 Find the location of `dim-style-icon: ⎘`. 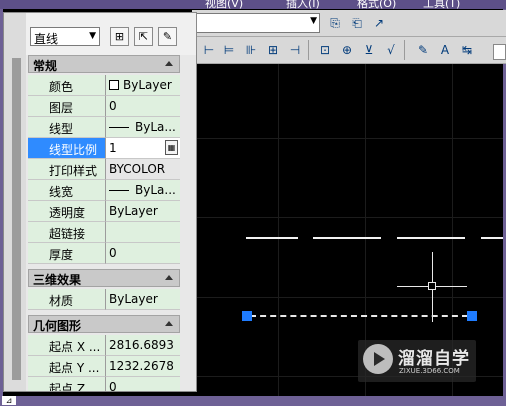

dim-style-icon: ⎘ is located at coordinates (335, 23).